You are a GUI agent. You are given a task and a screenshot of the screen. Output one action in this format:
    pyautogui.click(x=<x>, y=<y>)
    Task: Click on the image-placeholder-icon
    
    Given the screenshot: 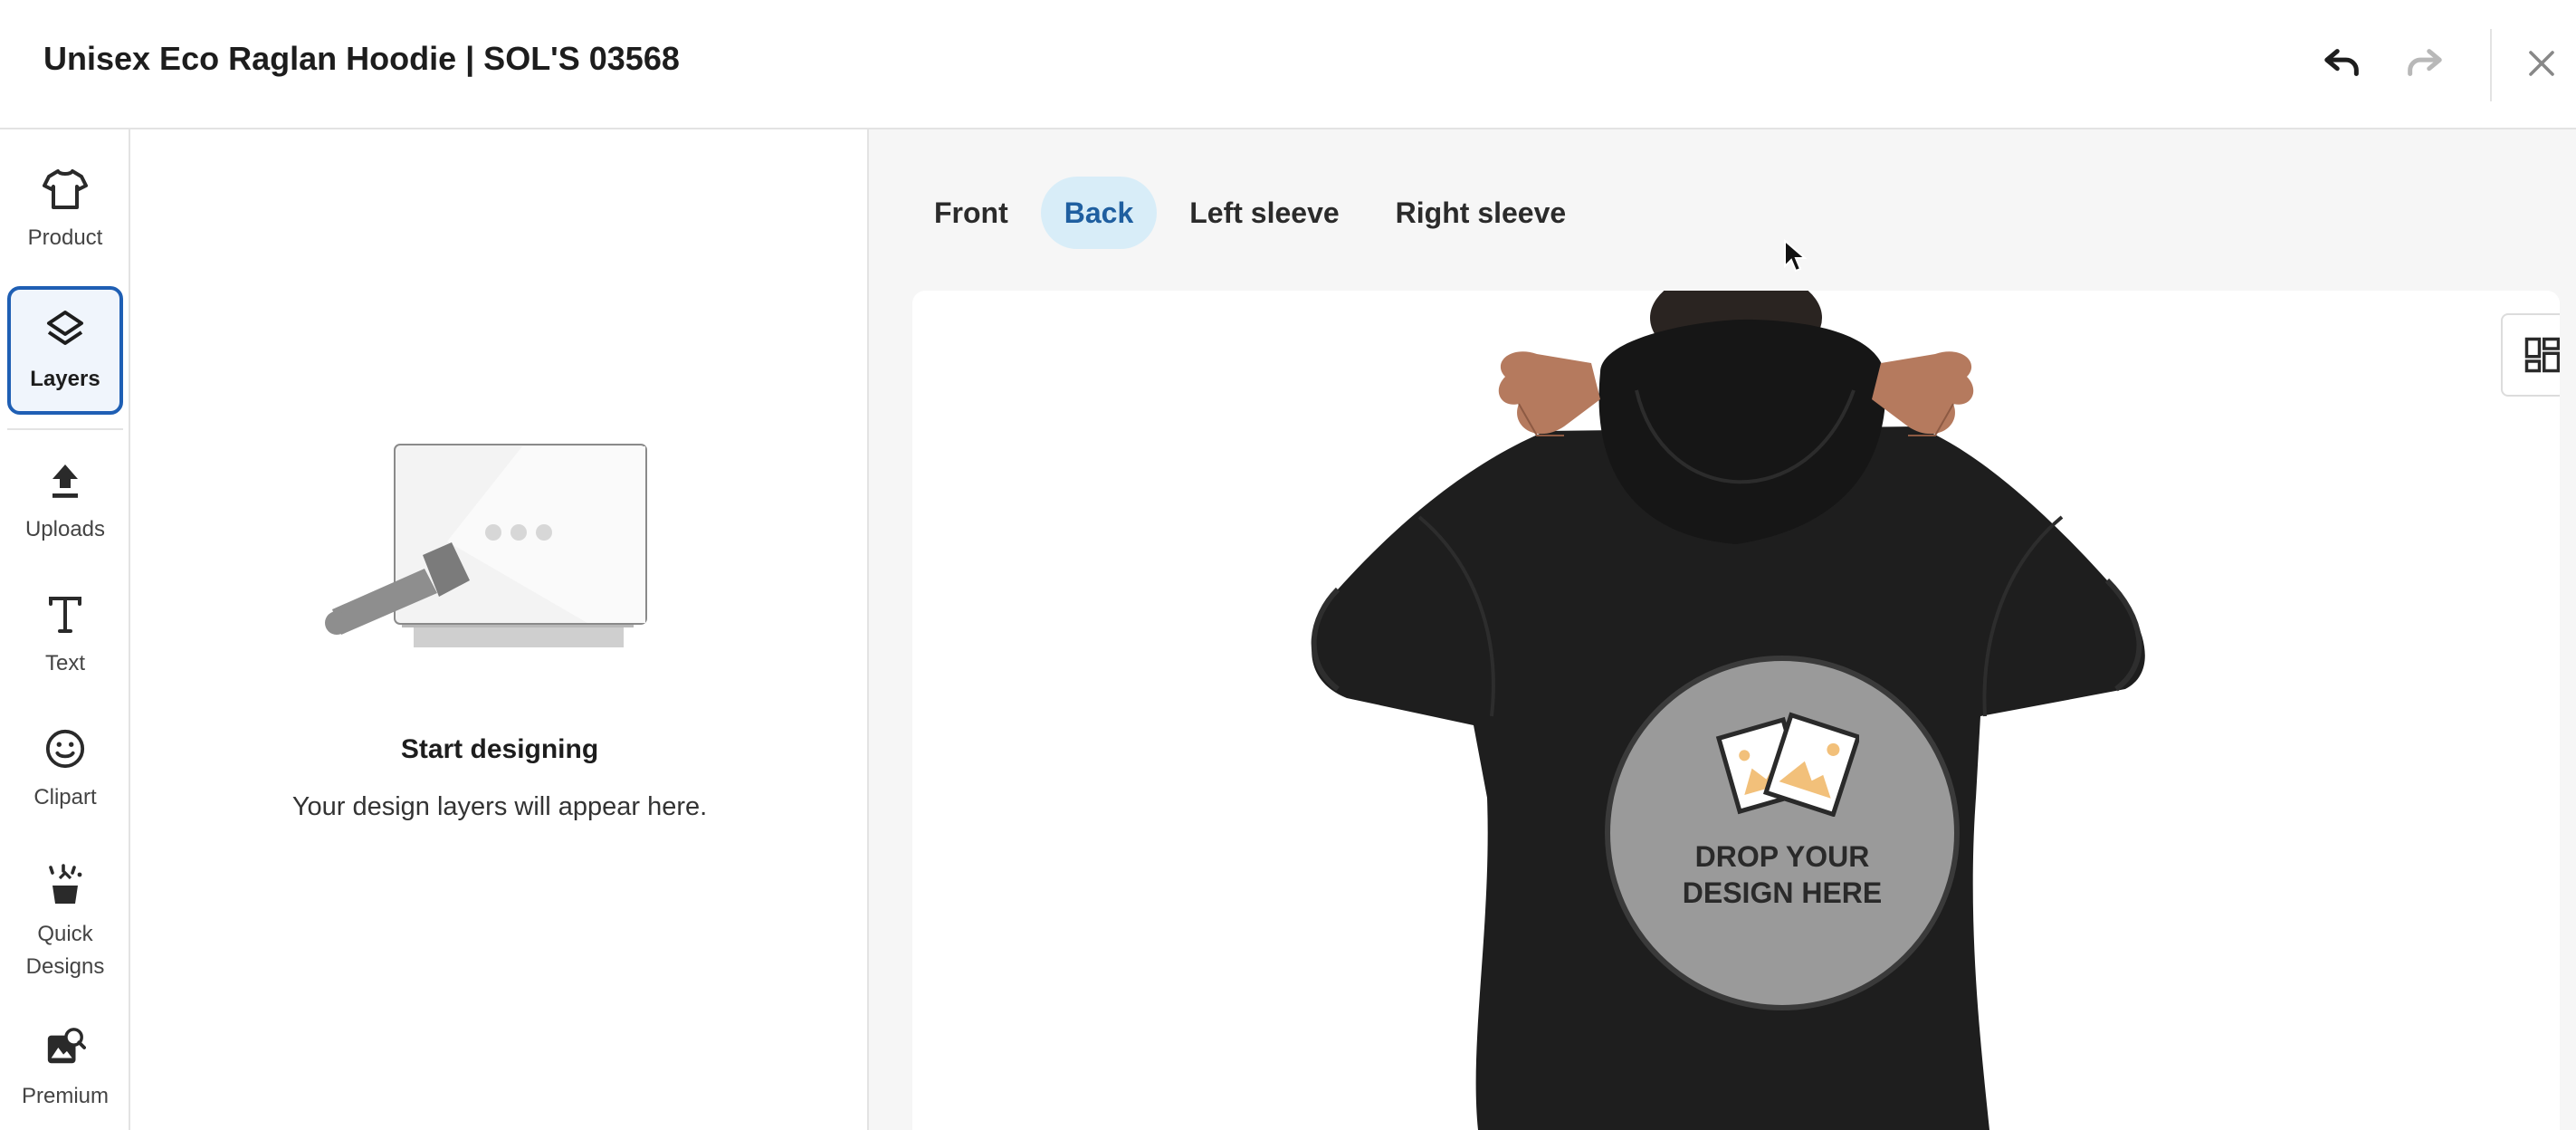 What is the action you would take?
    pyautogui.click(x=1787, y=764)
    